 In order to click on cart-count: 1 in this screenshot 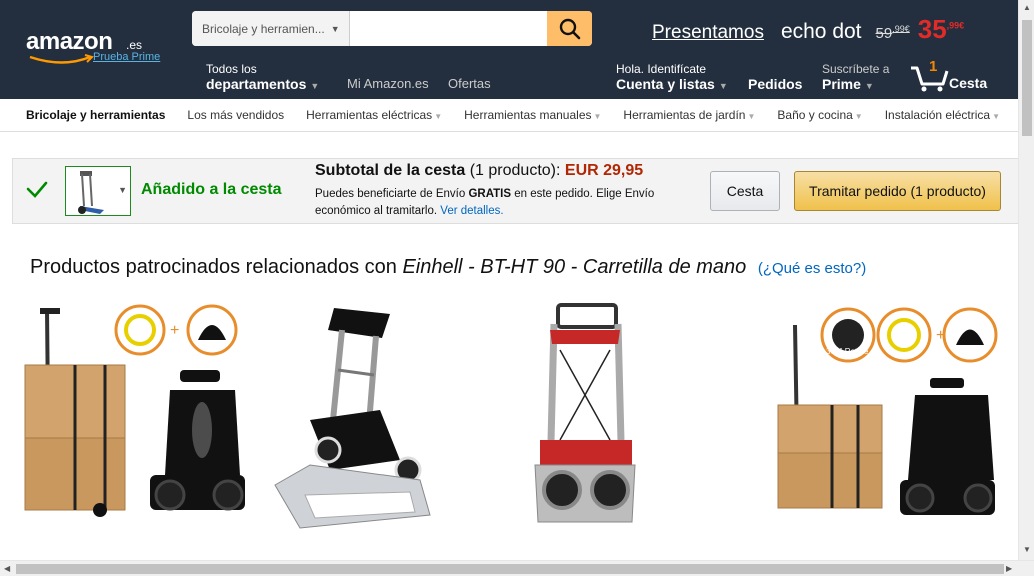, I will do `click(933, 66)`.